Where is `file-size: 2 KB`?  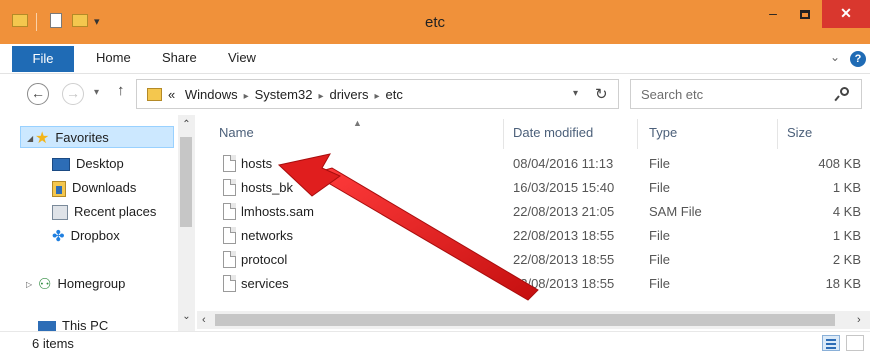 file-size: 2 KB is located at coordinates (846, 259).